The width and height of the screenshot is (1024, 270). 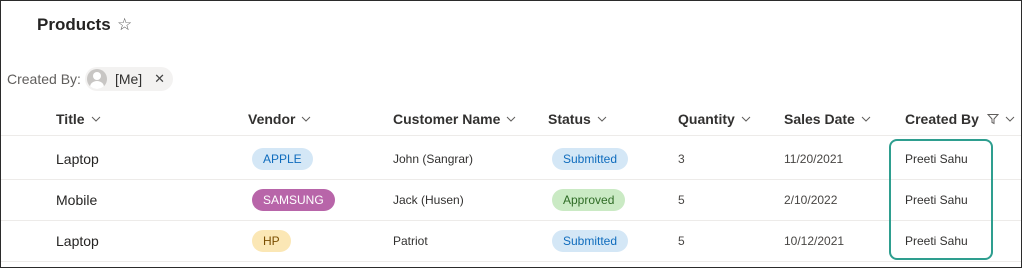 I want to click on cell-vendor: APPLE, so click(x=282, y=159).